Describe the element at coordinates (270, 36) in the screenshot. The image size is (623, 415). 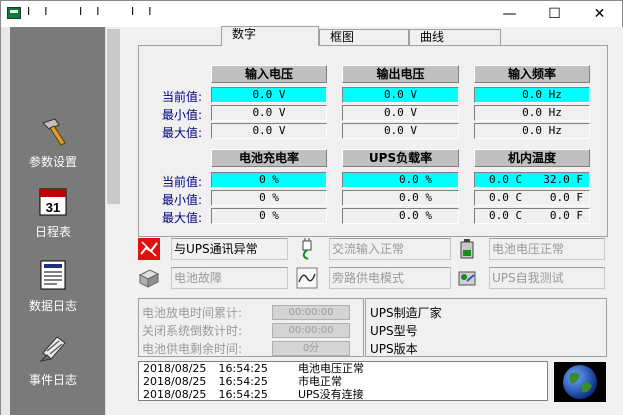
I see `tab-digital: 数字` at that location.